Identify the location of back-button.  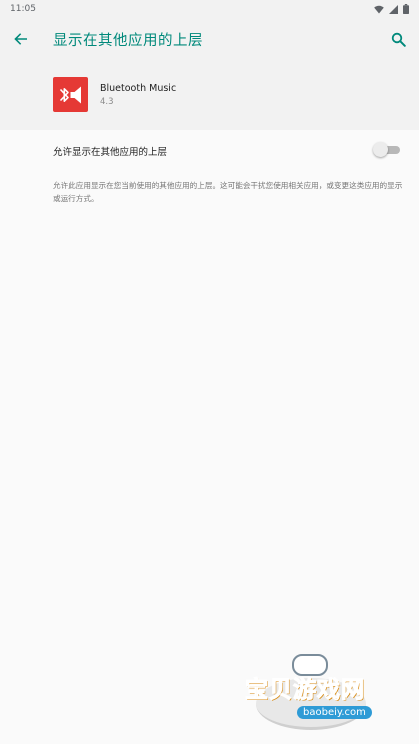
(21, 39).